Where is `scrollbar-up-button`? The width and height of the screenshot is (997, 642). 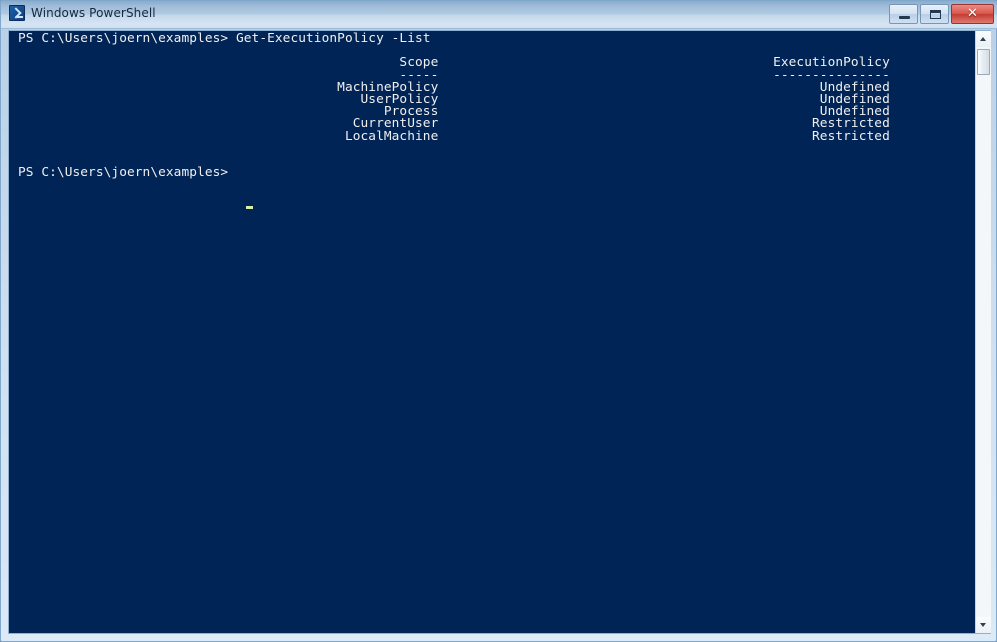
scrollbar-up-button is located at coordinates (983, 39).